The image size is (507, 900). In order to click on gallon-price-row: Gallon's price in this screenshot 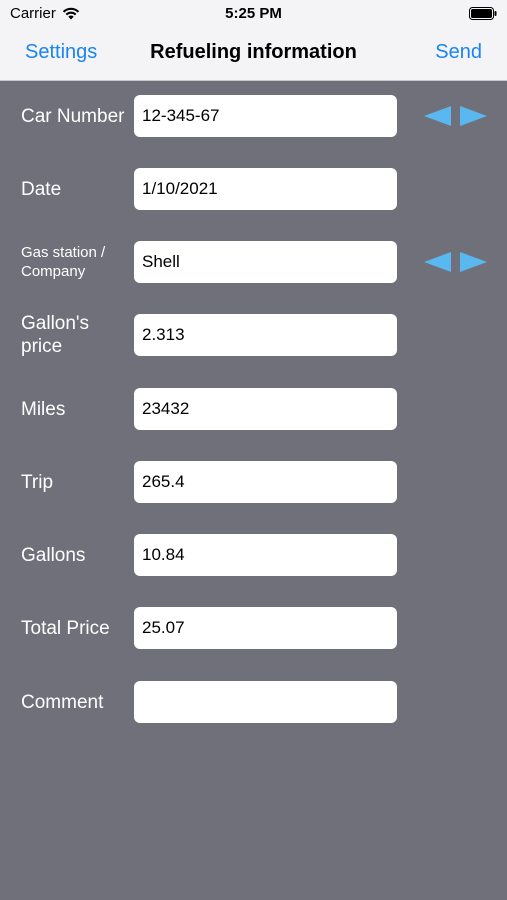, I will do `click(253, 335)`.